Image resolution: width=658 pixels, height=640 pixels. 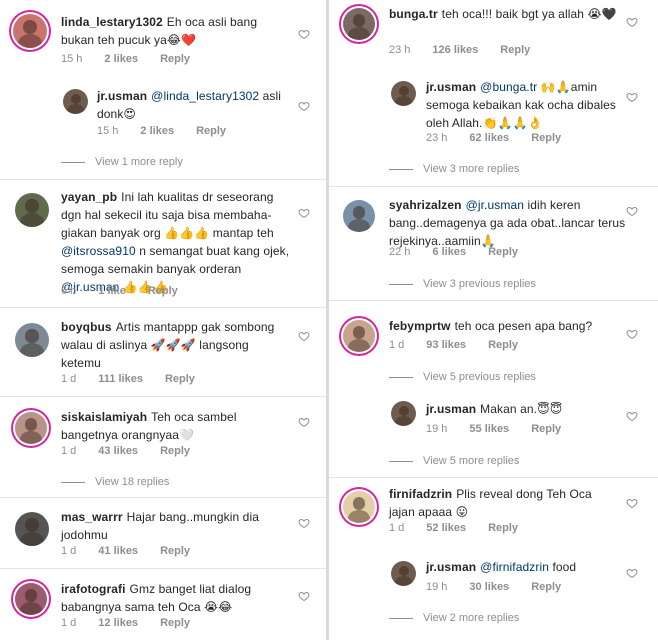 I want to click on username: bunga.tr, so click(x=413, y=14).